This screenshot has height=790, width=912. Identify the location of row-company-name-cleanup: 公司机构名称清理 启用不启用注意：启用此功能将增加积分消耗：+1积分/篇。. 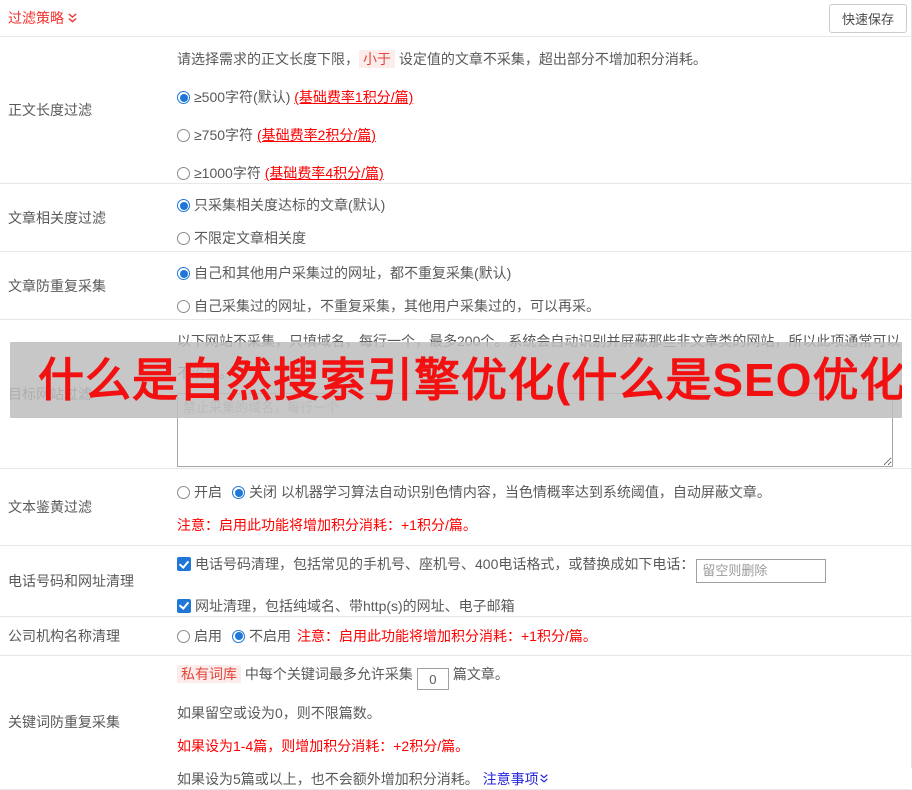
(455, 636).